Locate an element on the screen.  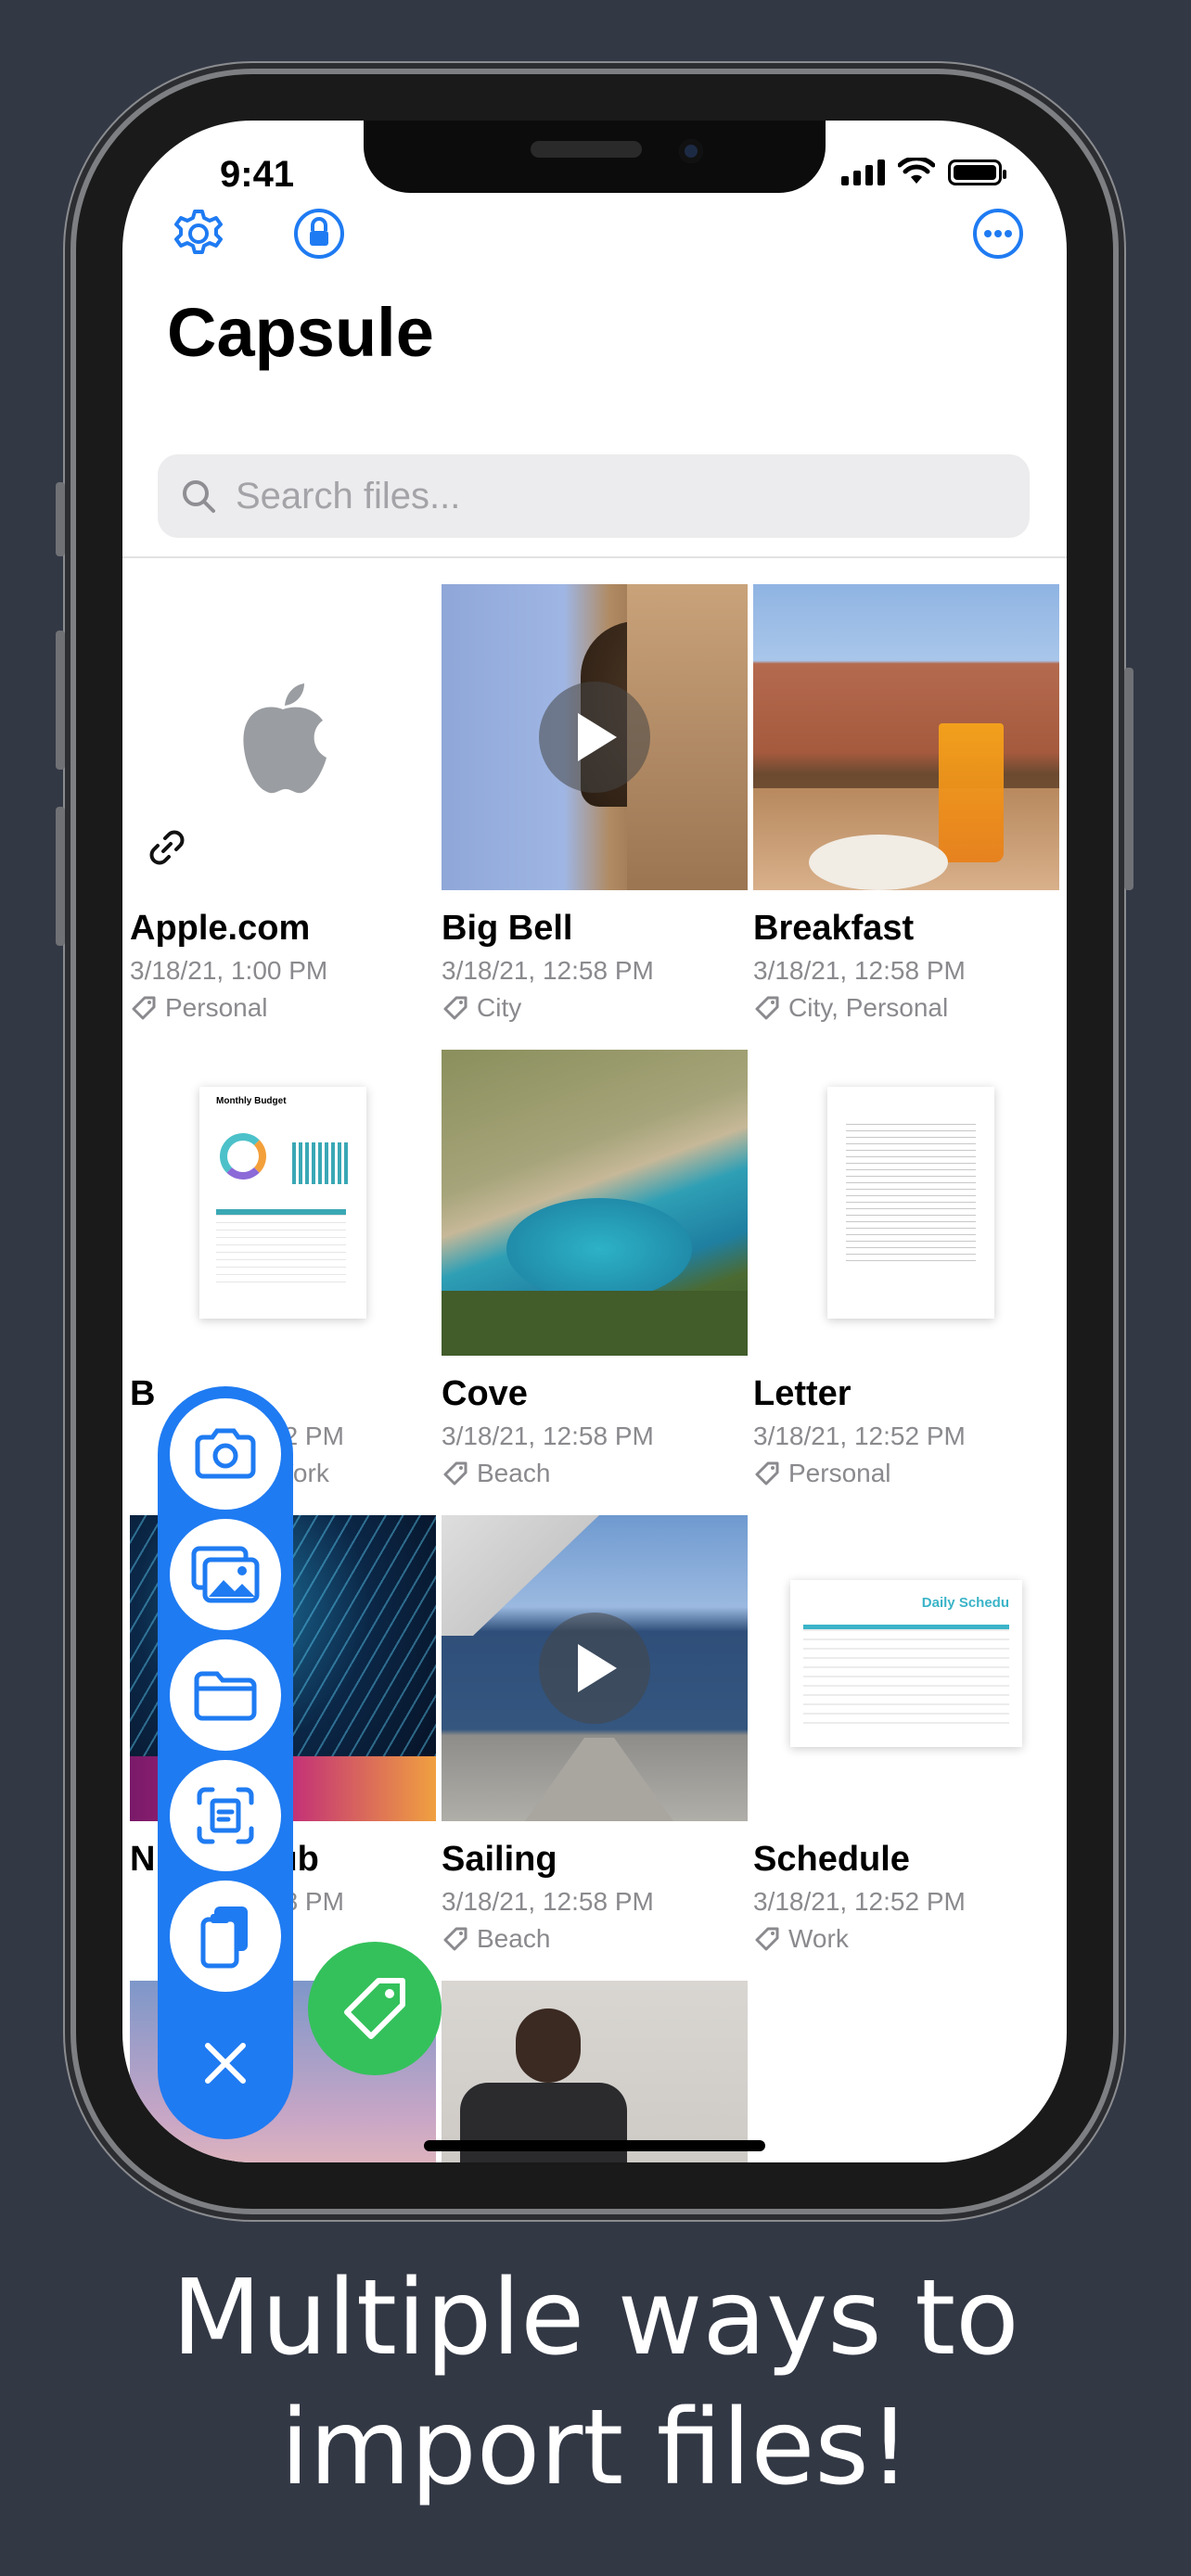
photos-icon is located at coordinates (225, 1574).